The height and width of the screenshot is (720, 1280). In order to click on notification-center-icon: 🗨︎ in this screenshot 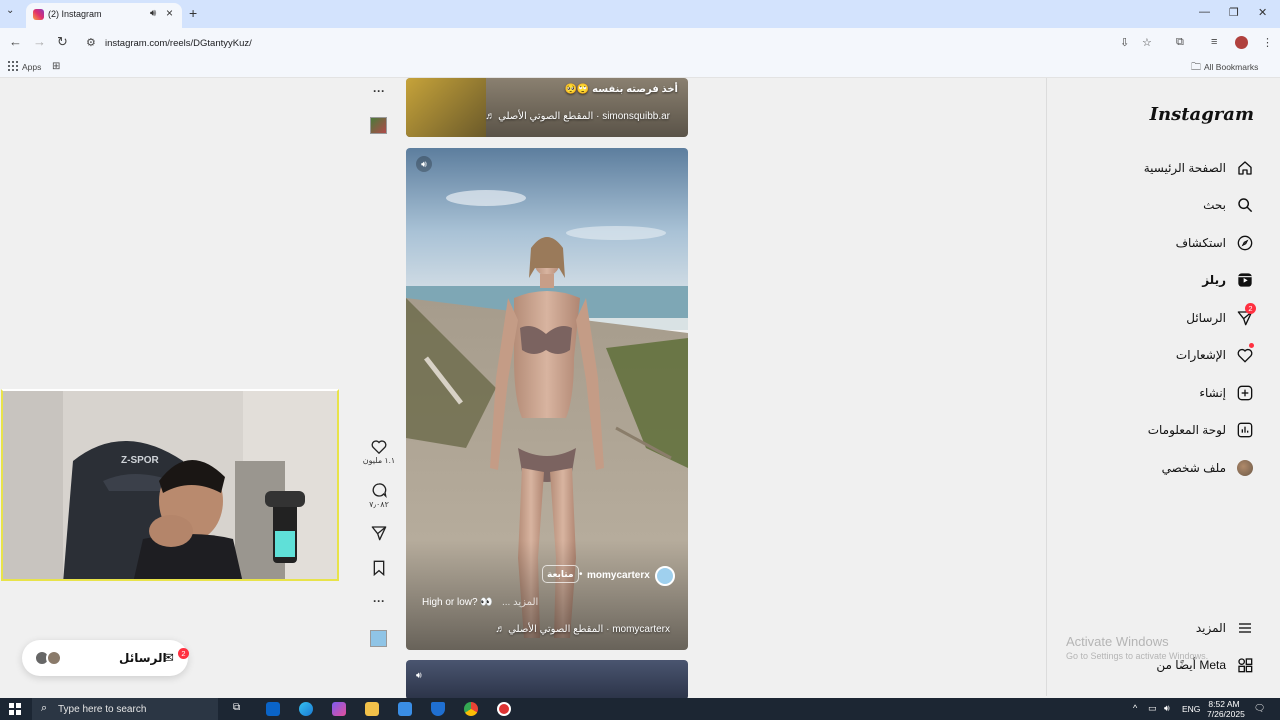, I will do `click(1259, 708)`.